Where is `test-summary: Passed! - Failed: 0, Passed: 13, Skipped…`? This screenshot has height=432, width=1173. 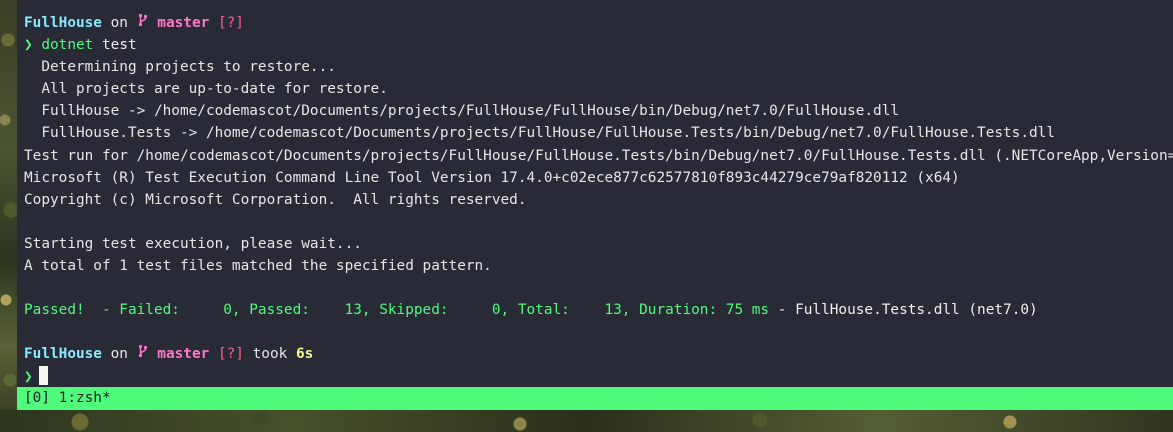 test-summary: Passed! - Failed: 0, Passed: 13, Skipped… is located at coordinates (397, 310).